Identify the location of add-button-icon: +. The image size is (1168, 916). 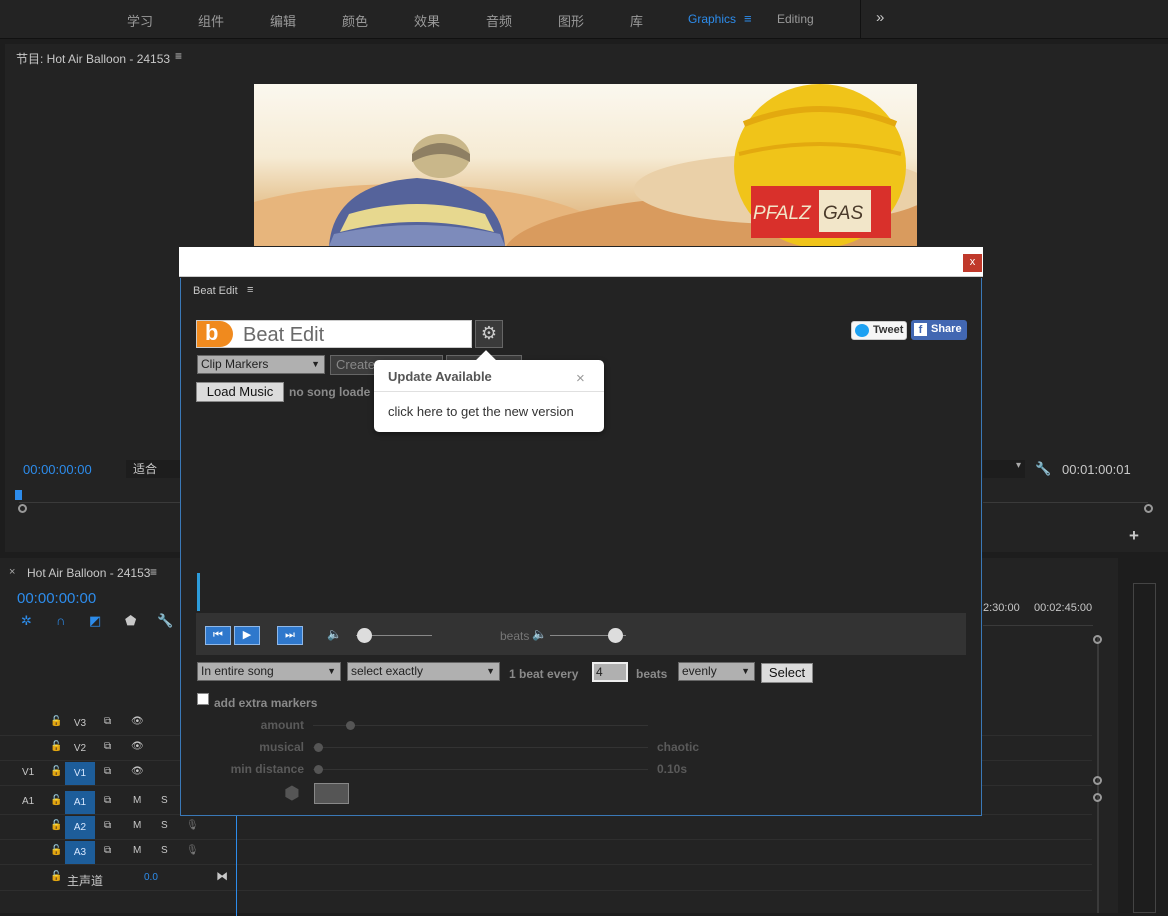
(1134, 536).